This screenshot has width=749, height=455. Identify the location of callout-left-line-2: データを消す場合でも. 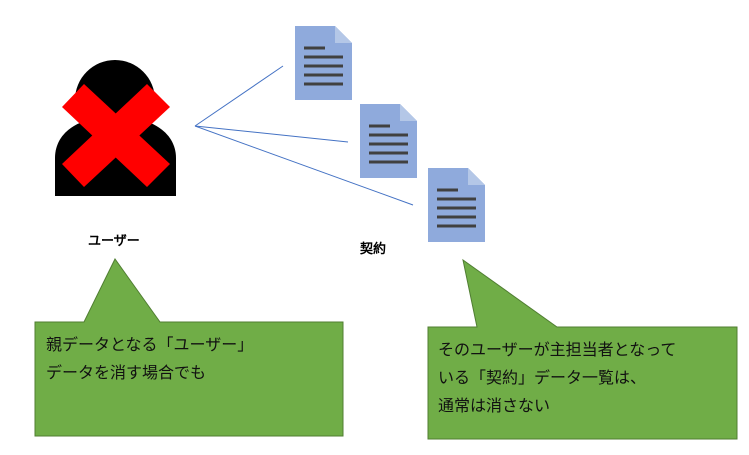
(126, 372).